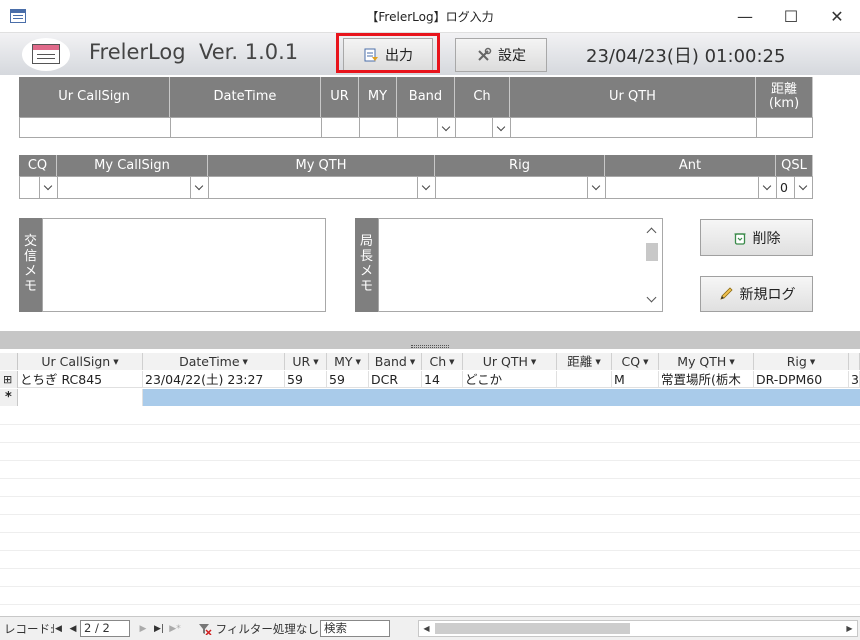  I want to click on select-all-corner, so click(9, 361).